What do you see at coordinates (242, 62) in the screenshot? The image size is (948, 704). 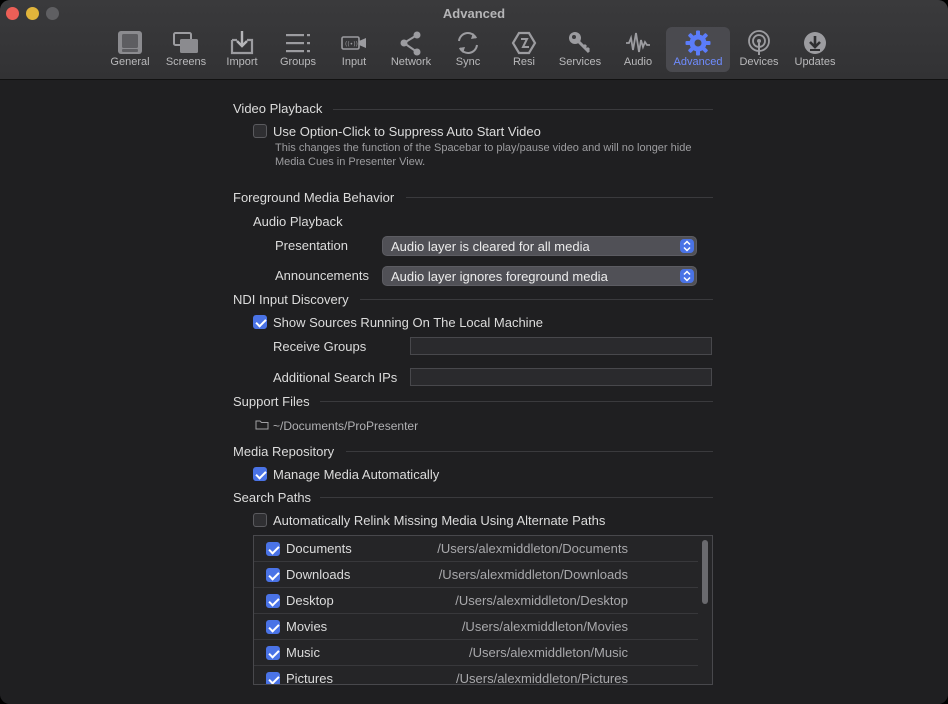 I see `tab-label: Import` at bounding box center [242, 62].